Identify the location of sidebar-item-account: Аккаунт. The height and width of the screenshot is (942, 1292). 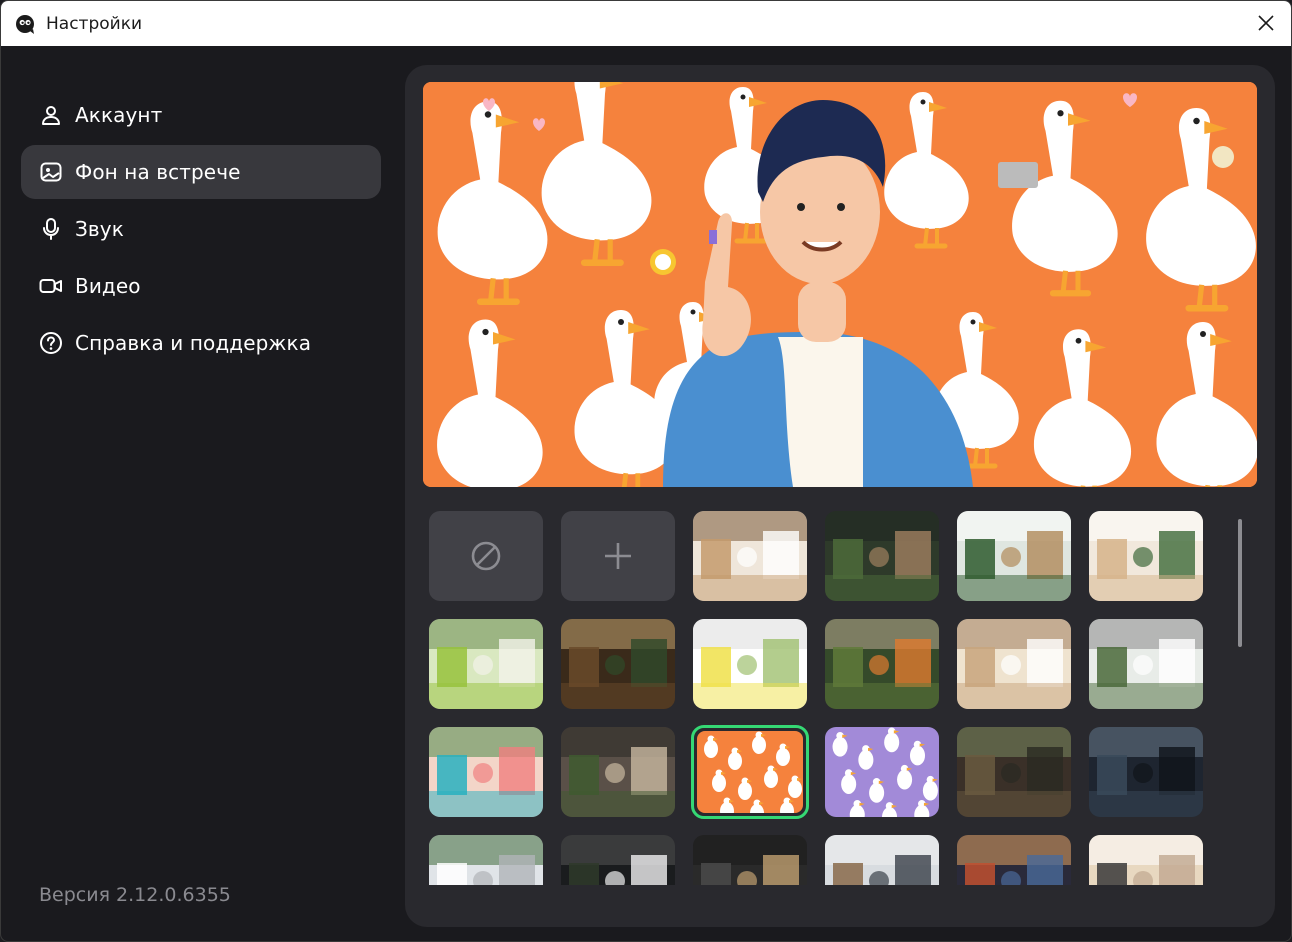
(201, 115).